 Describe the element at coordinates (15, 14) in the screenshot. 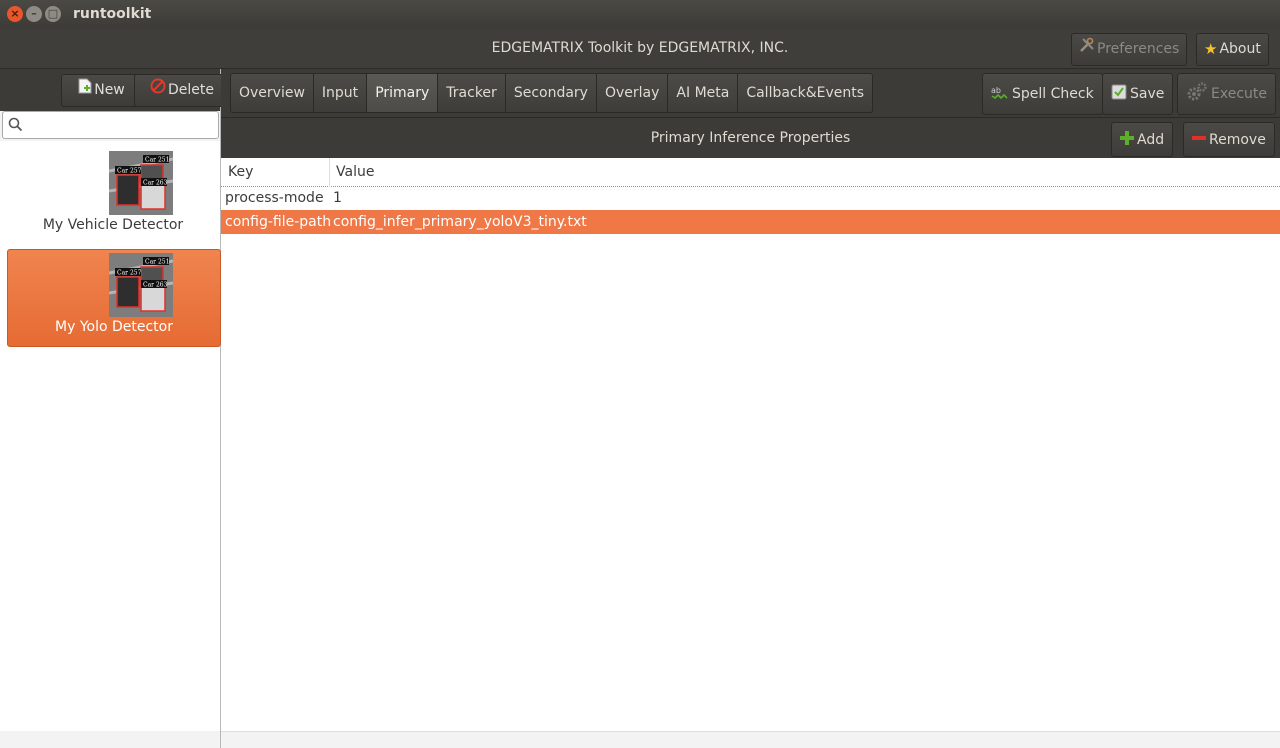

I see `window-close-button: ×` at that location.